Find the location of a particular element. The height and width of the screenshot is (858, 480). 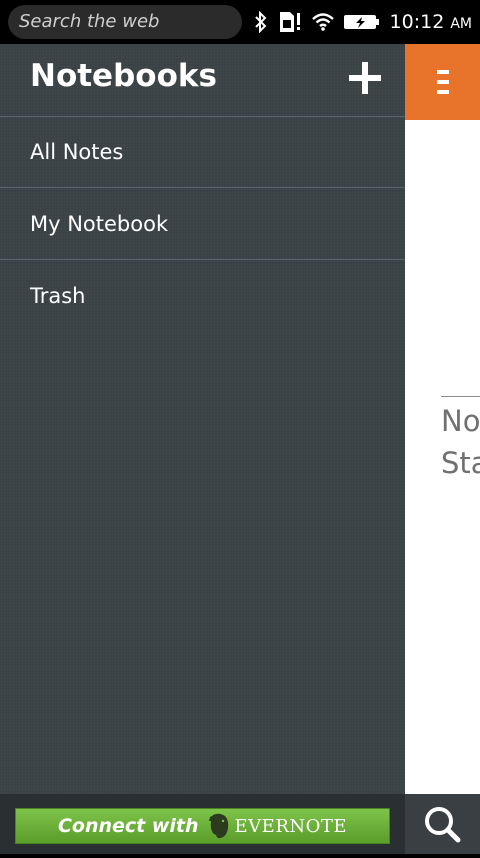

drawer-title: Notebooks is located at coordinates (123, 76).